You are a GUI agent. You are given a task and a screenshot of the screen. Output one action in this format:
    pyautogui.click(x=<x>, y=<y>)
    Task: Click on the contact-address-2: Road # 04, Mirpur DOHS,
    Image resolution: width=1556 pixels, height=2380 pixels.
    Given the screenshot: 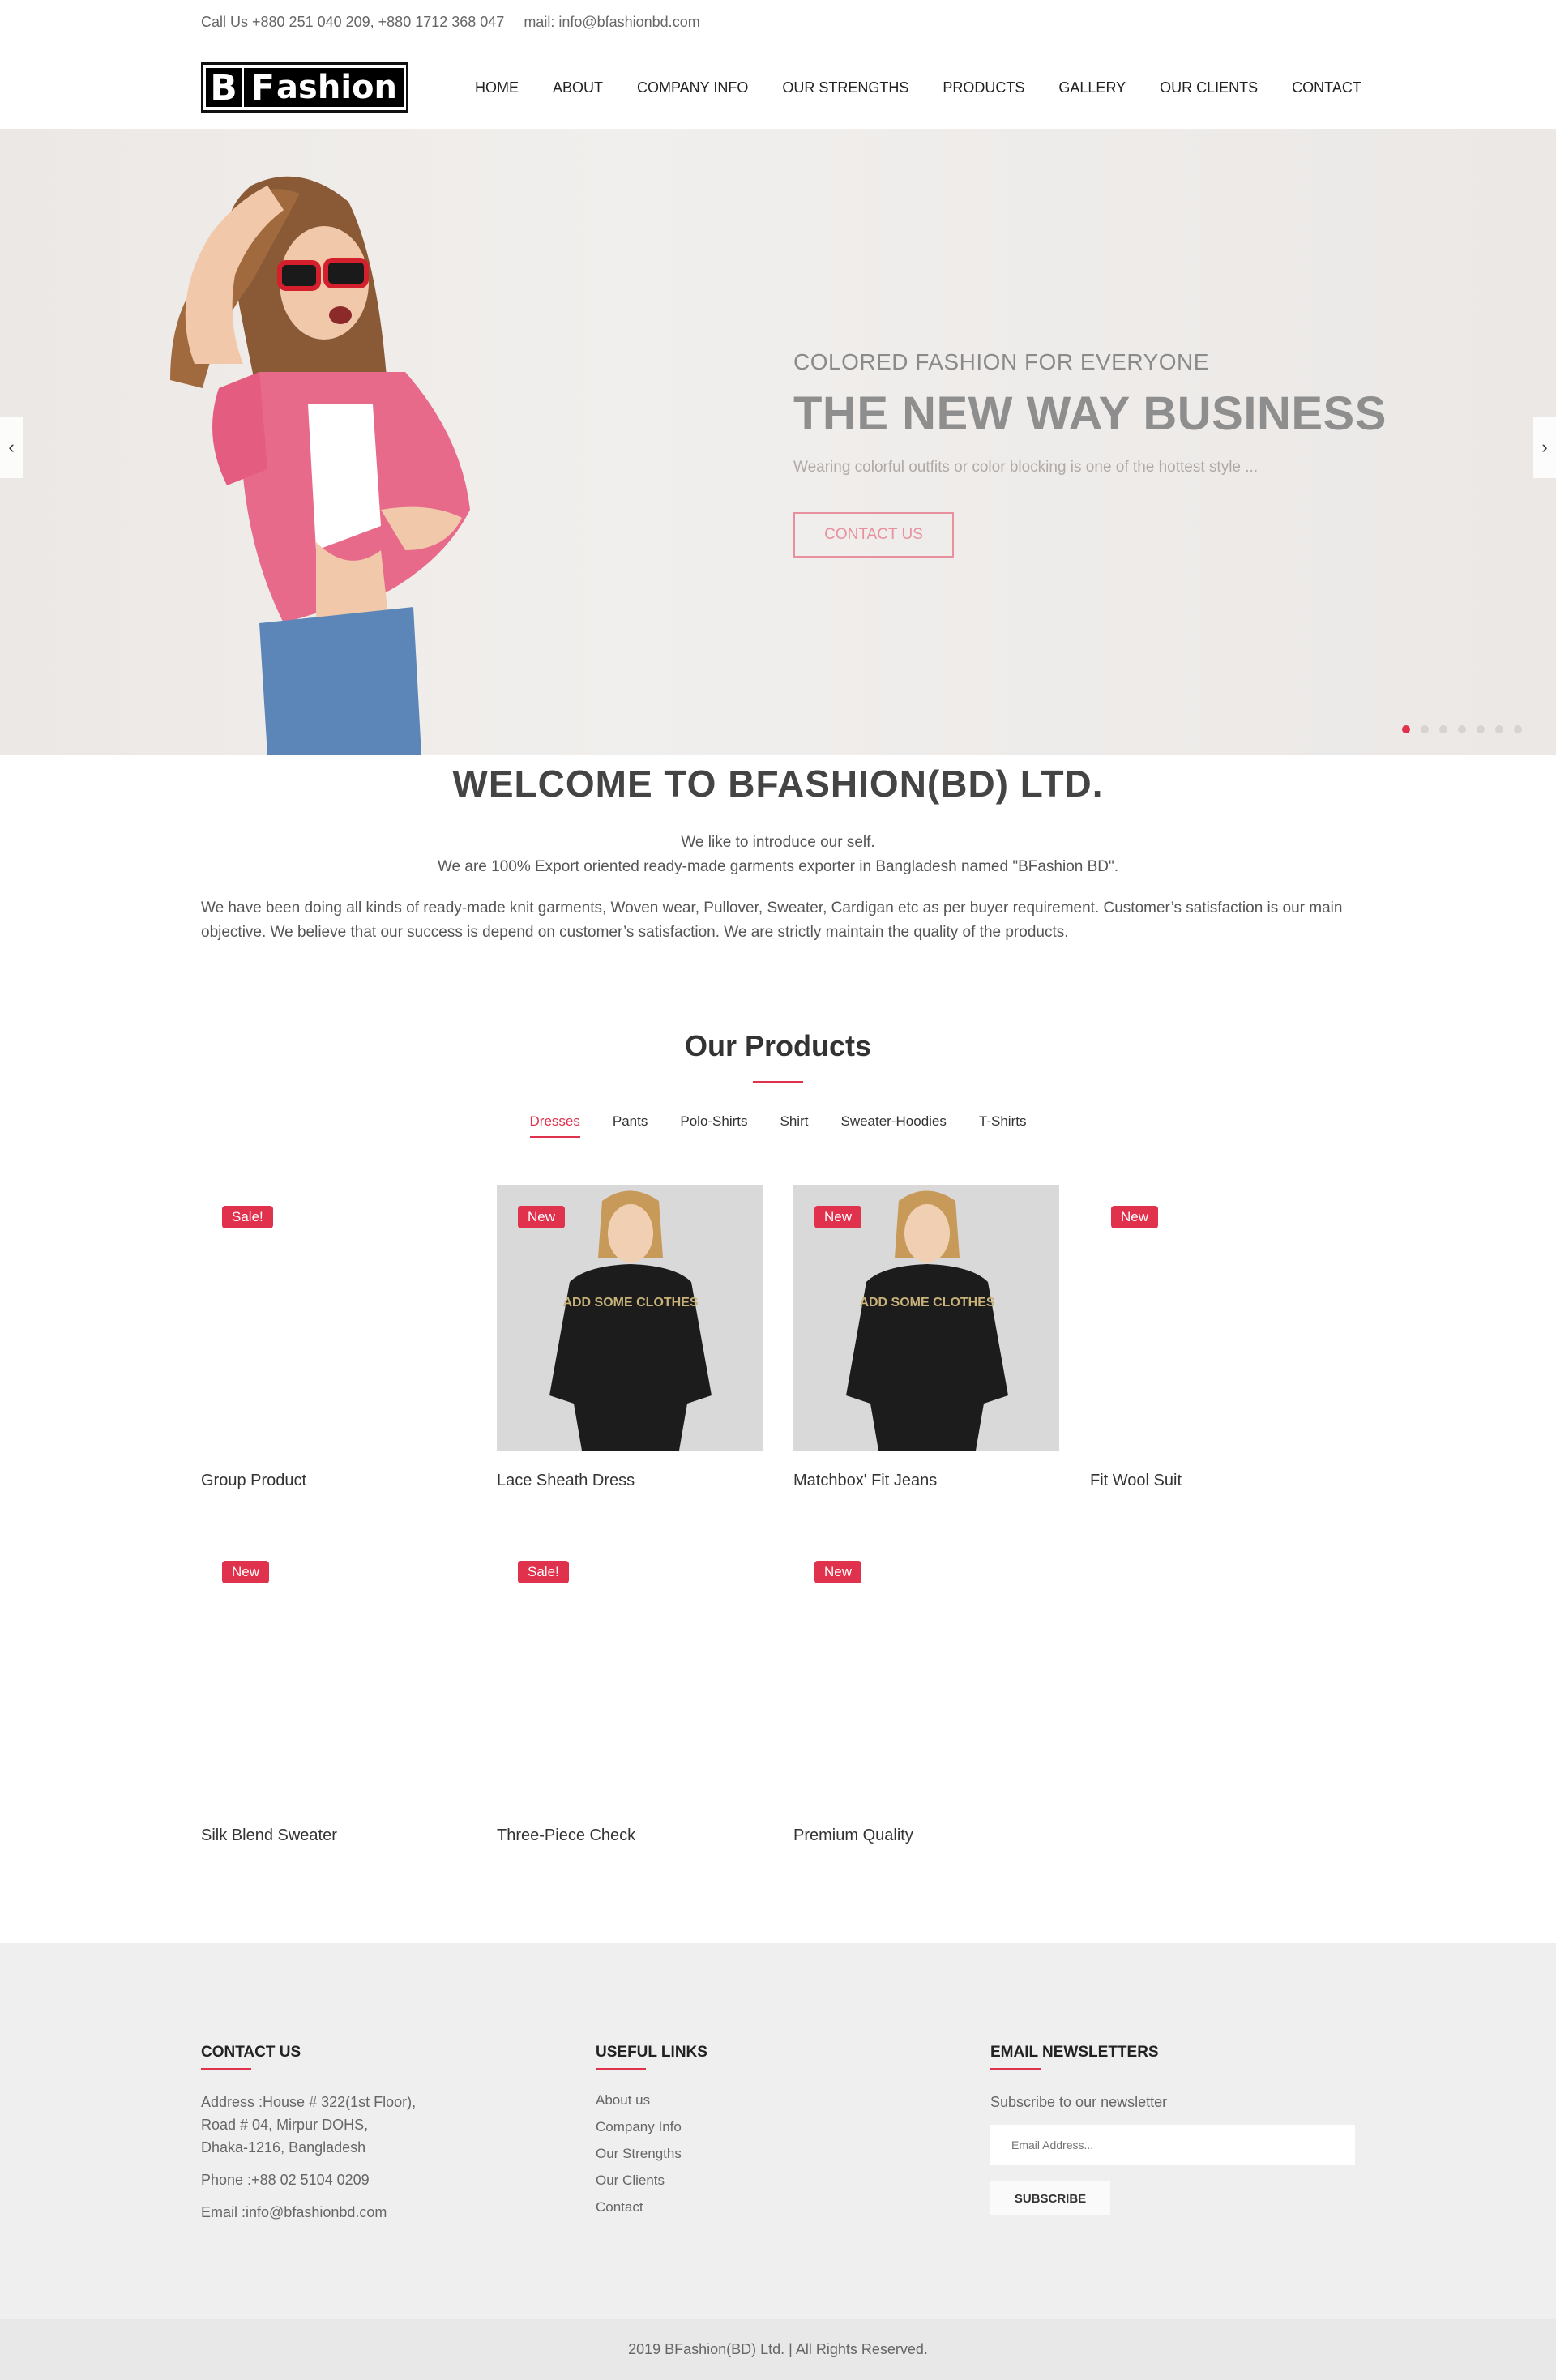 What is the action you would take?
    pyautogui.click(x=285, y=2125)
    